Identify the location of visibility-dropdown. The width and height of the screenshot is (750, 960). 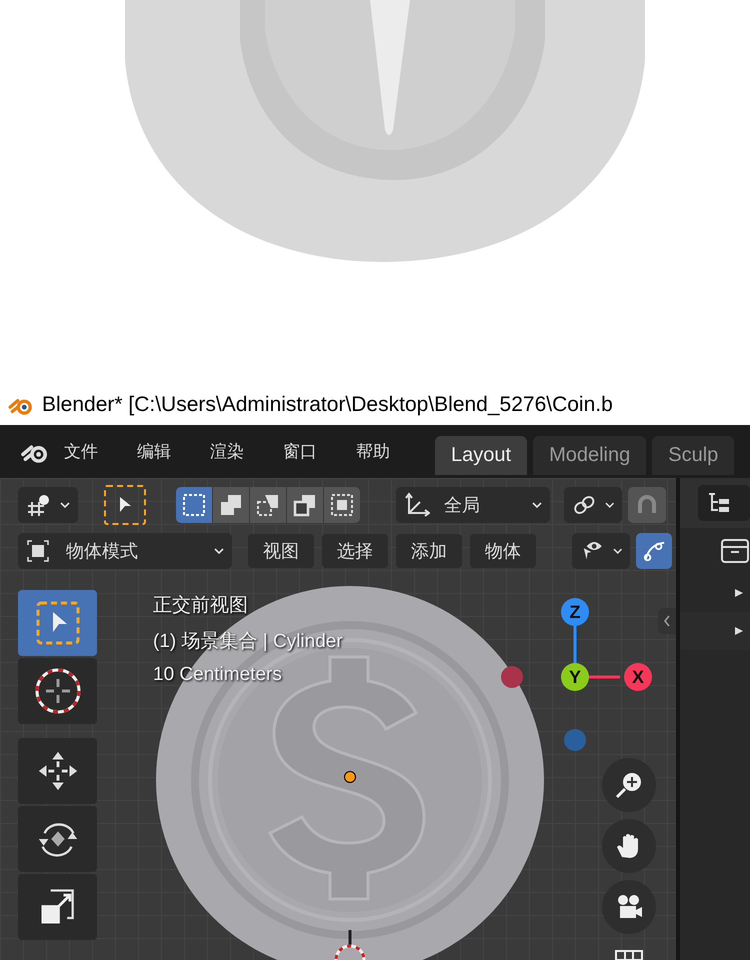
(601, 551).